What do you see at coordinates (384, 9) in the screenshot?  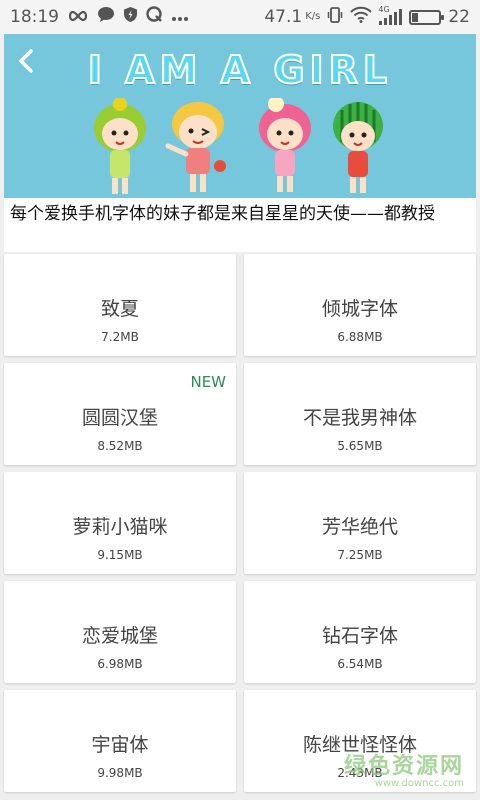 I see `network-type: 4G` at bounding box center [384, 9].